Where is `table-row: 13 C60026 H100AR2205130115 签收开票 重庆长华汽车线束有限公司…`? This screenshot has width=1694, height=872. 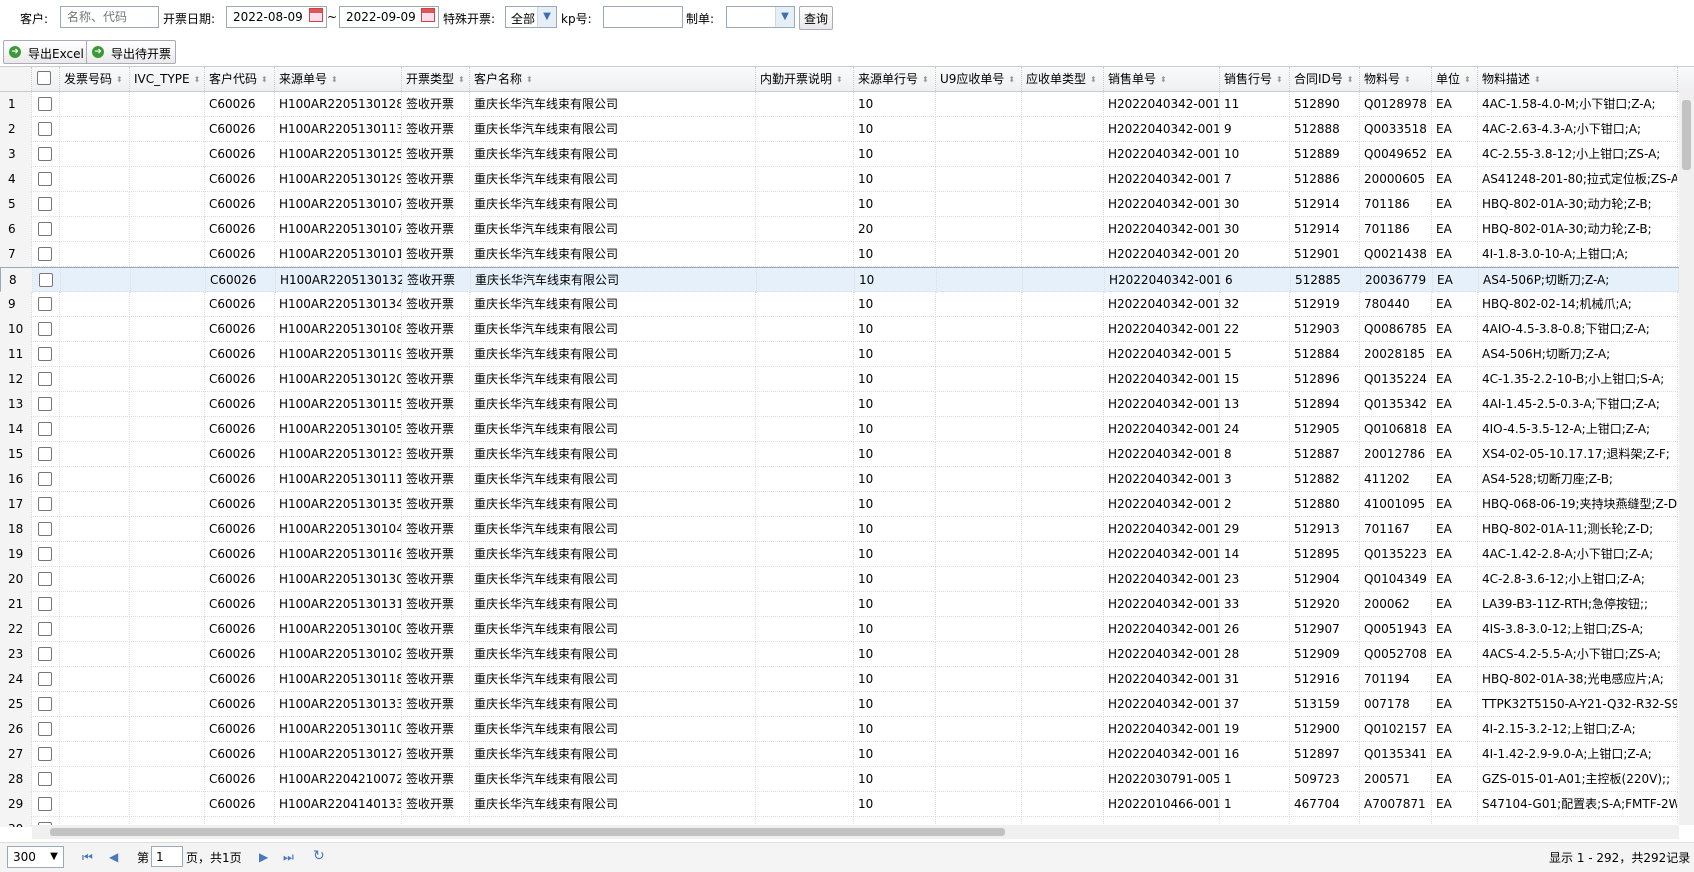 table-row: 13 C60026 H100AR2205130115 签收开票 重庆长华汽车线束有限公司… is located at coordinates (847, 404).